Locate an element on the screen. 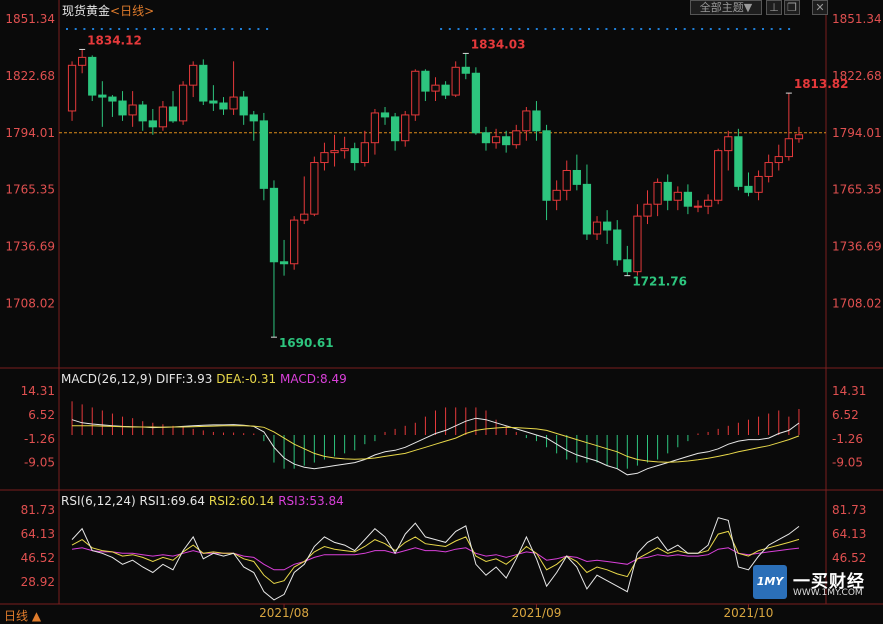 The width and height of the screenshot is (883, 624). macd-hist-value: 8.49 is located at coordinates (333, 379).